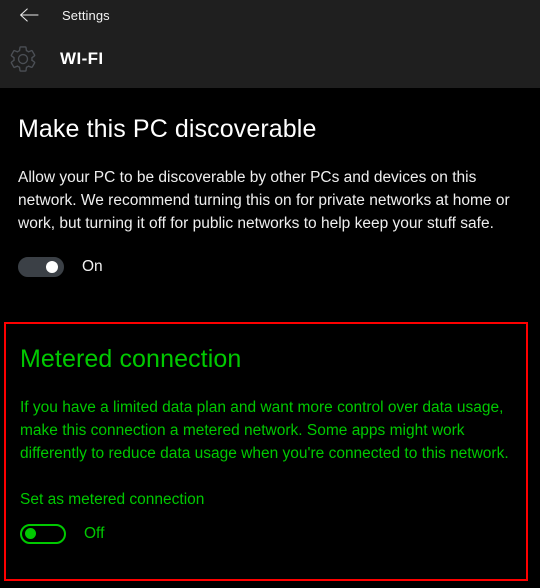 This screenshot has height=588, width=540. What do you see at coordinates (131, 359) in the screenshot?
I see `metered-heading: Metered connection` at bounding box center [131, 359].